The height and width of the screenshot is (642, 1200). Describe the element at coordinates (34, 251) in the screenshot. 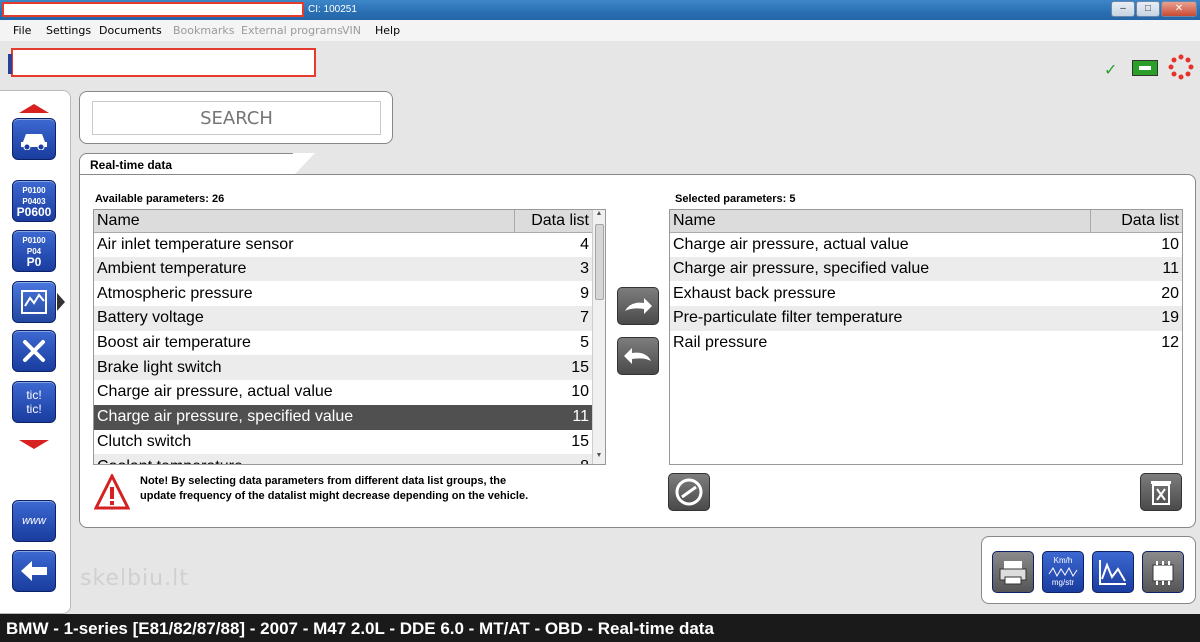

I see `clear-codes-button: P0100 P04 P0` at that location.